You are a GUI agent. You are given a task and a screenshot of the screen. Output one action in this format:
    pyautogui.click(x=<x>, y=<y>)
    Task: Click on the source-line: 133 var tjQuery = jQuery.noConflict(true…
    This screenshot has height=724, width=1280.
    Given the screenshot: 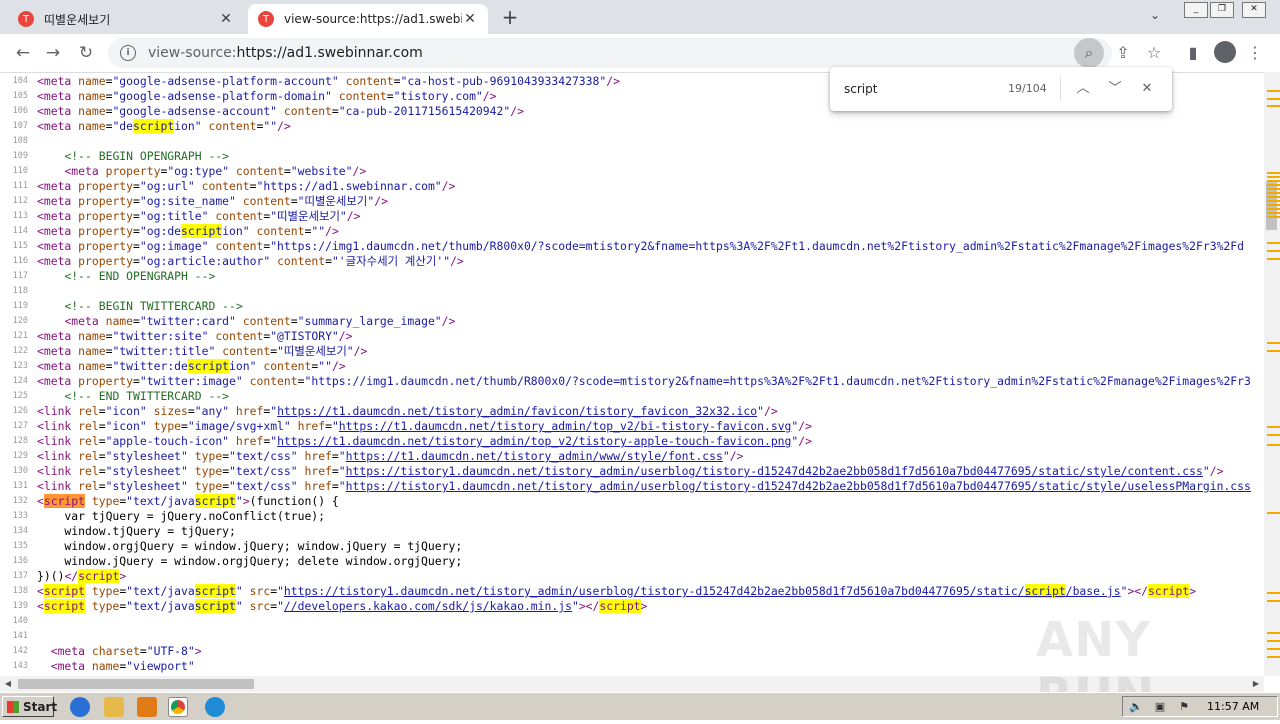 What is the action you would take?
    pyautogui.click(x=632, y=516)
    